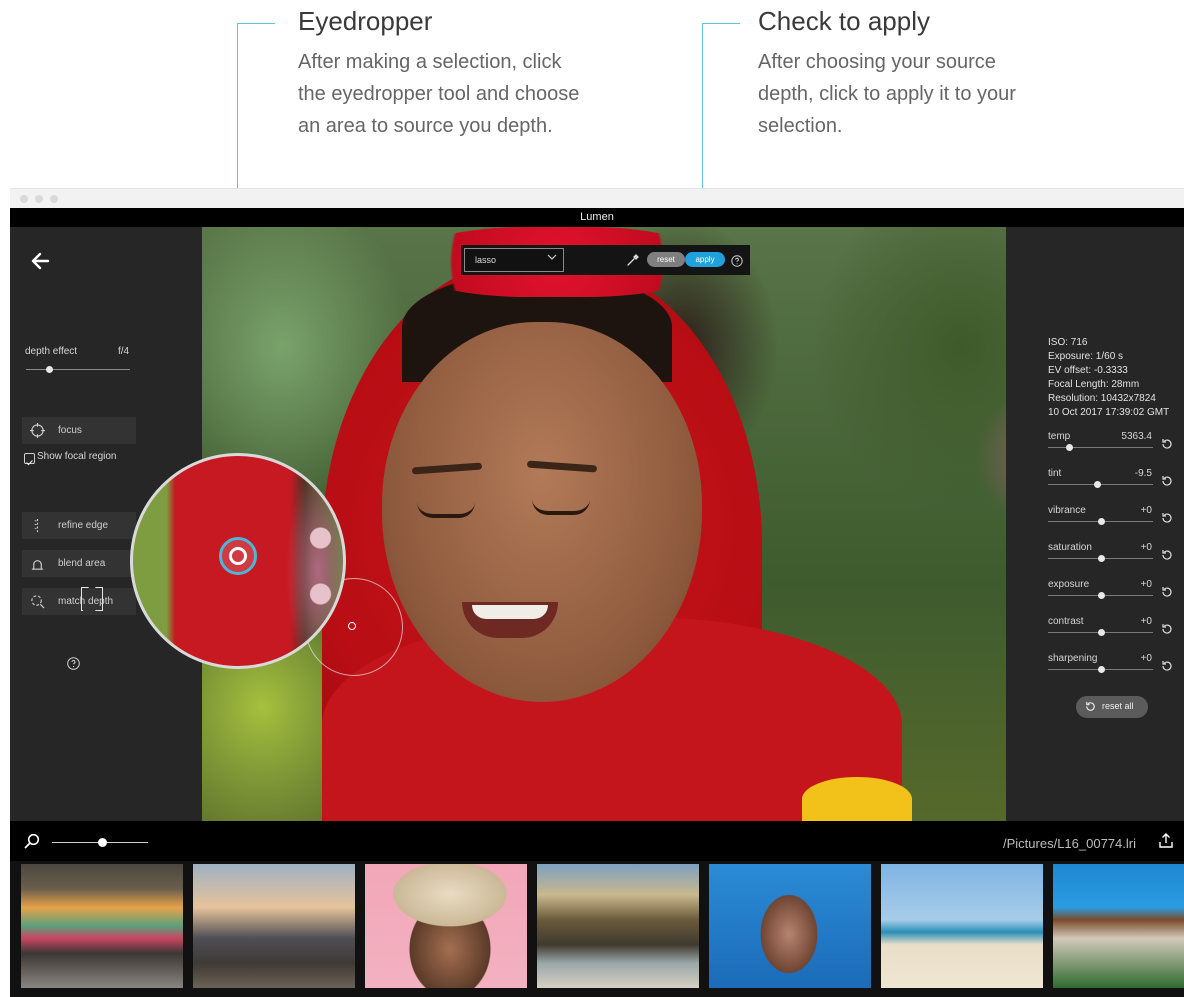 This screenshot has width=1184, height=997. I want to click on apply-callout-title: Check to apply, so click(844, 21).